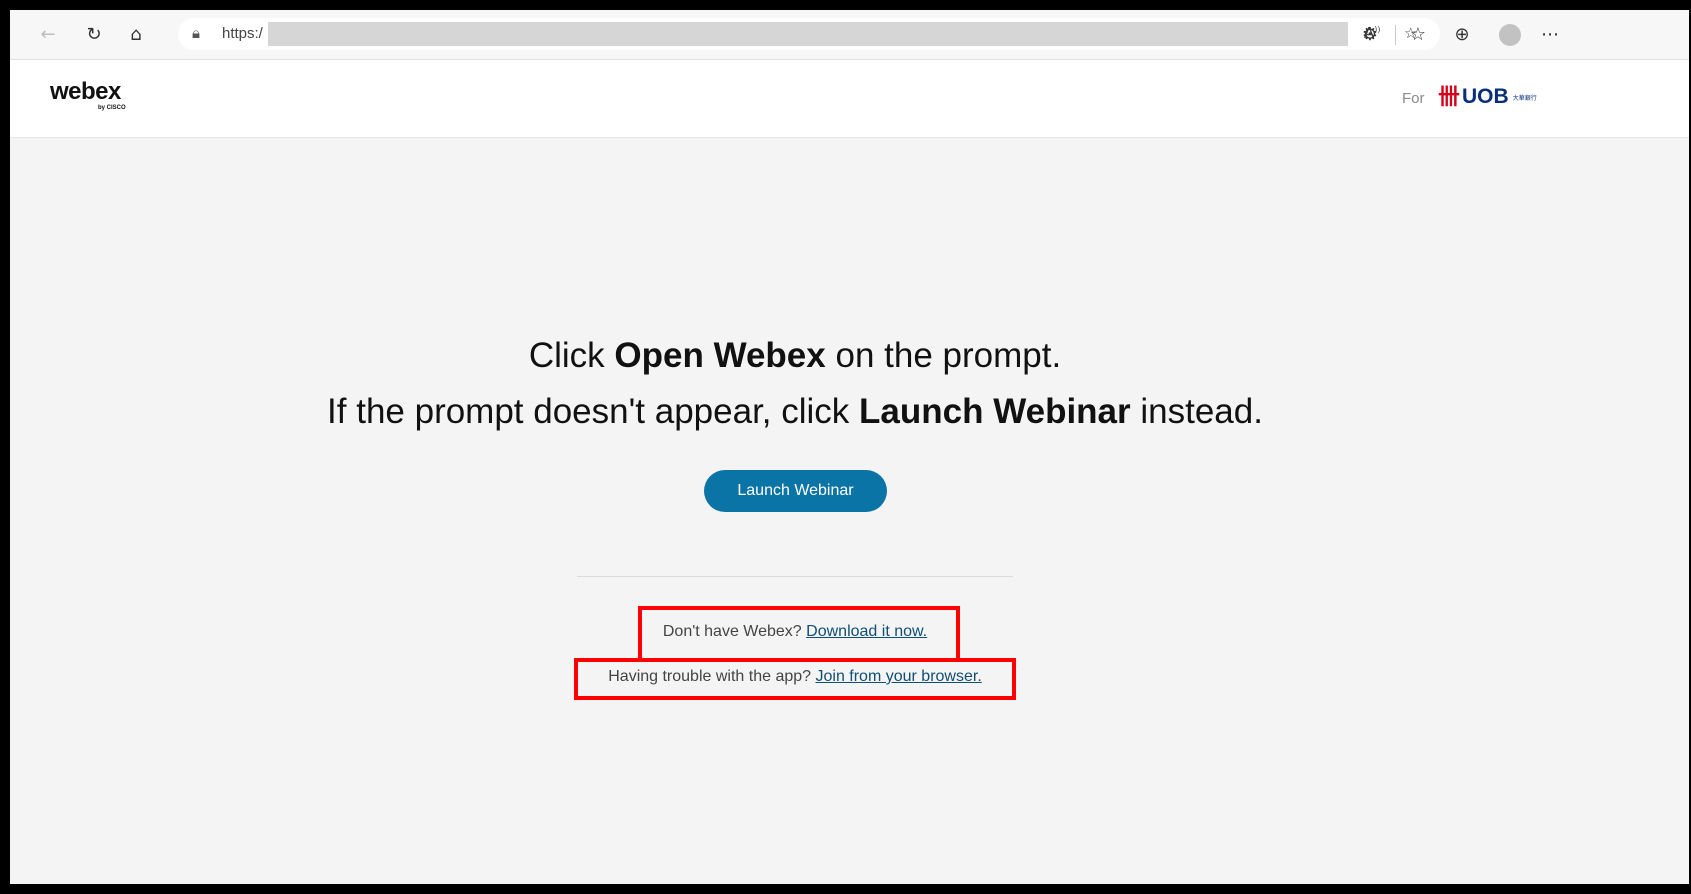  I want to click on instruction-1-pre: Click, so click(571, 355).